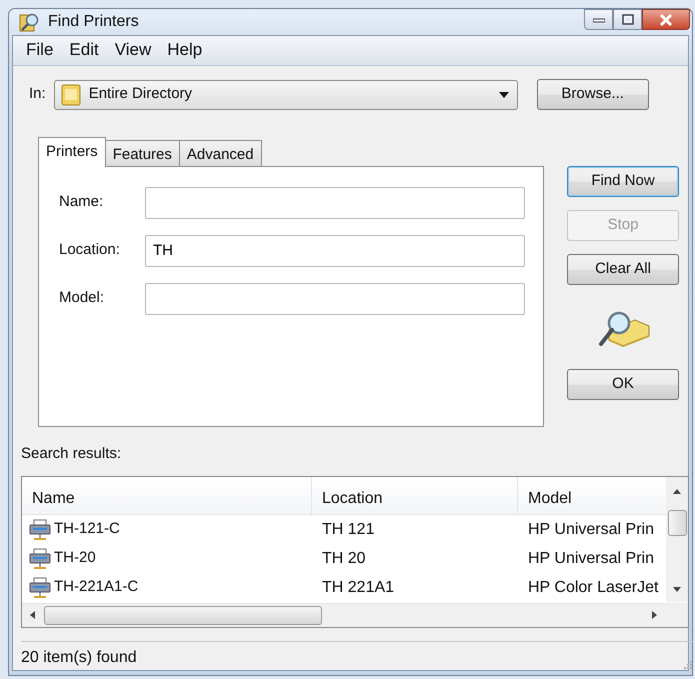 The height and width of the screenshot is (679, 695). What do you see at coordinates (70, 95) in the screenshot?
I see `directory-icon` at bounding box center [70, 95].